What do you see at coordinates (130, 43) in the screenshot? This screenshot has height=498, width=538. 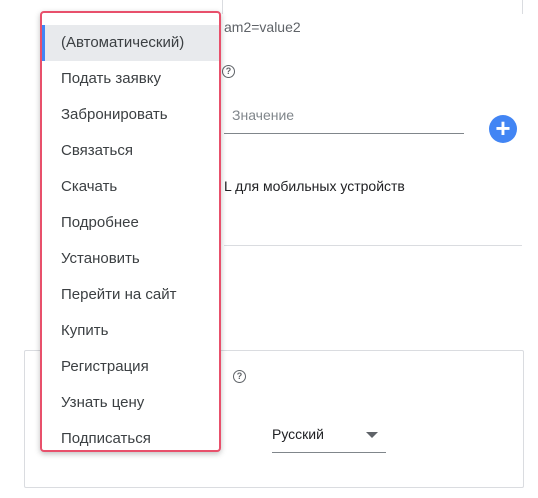 I see `menu-item-automatic: (Автоматический)` at bounding box center [130, 43].